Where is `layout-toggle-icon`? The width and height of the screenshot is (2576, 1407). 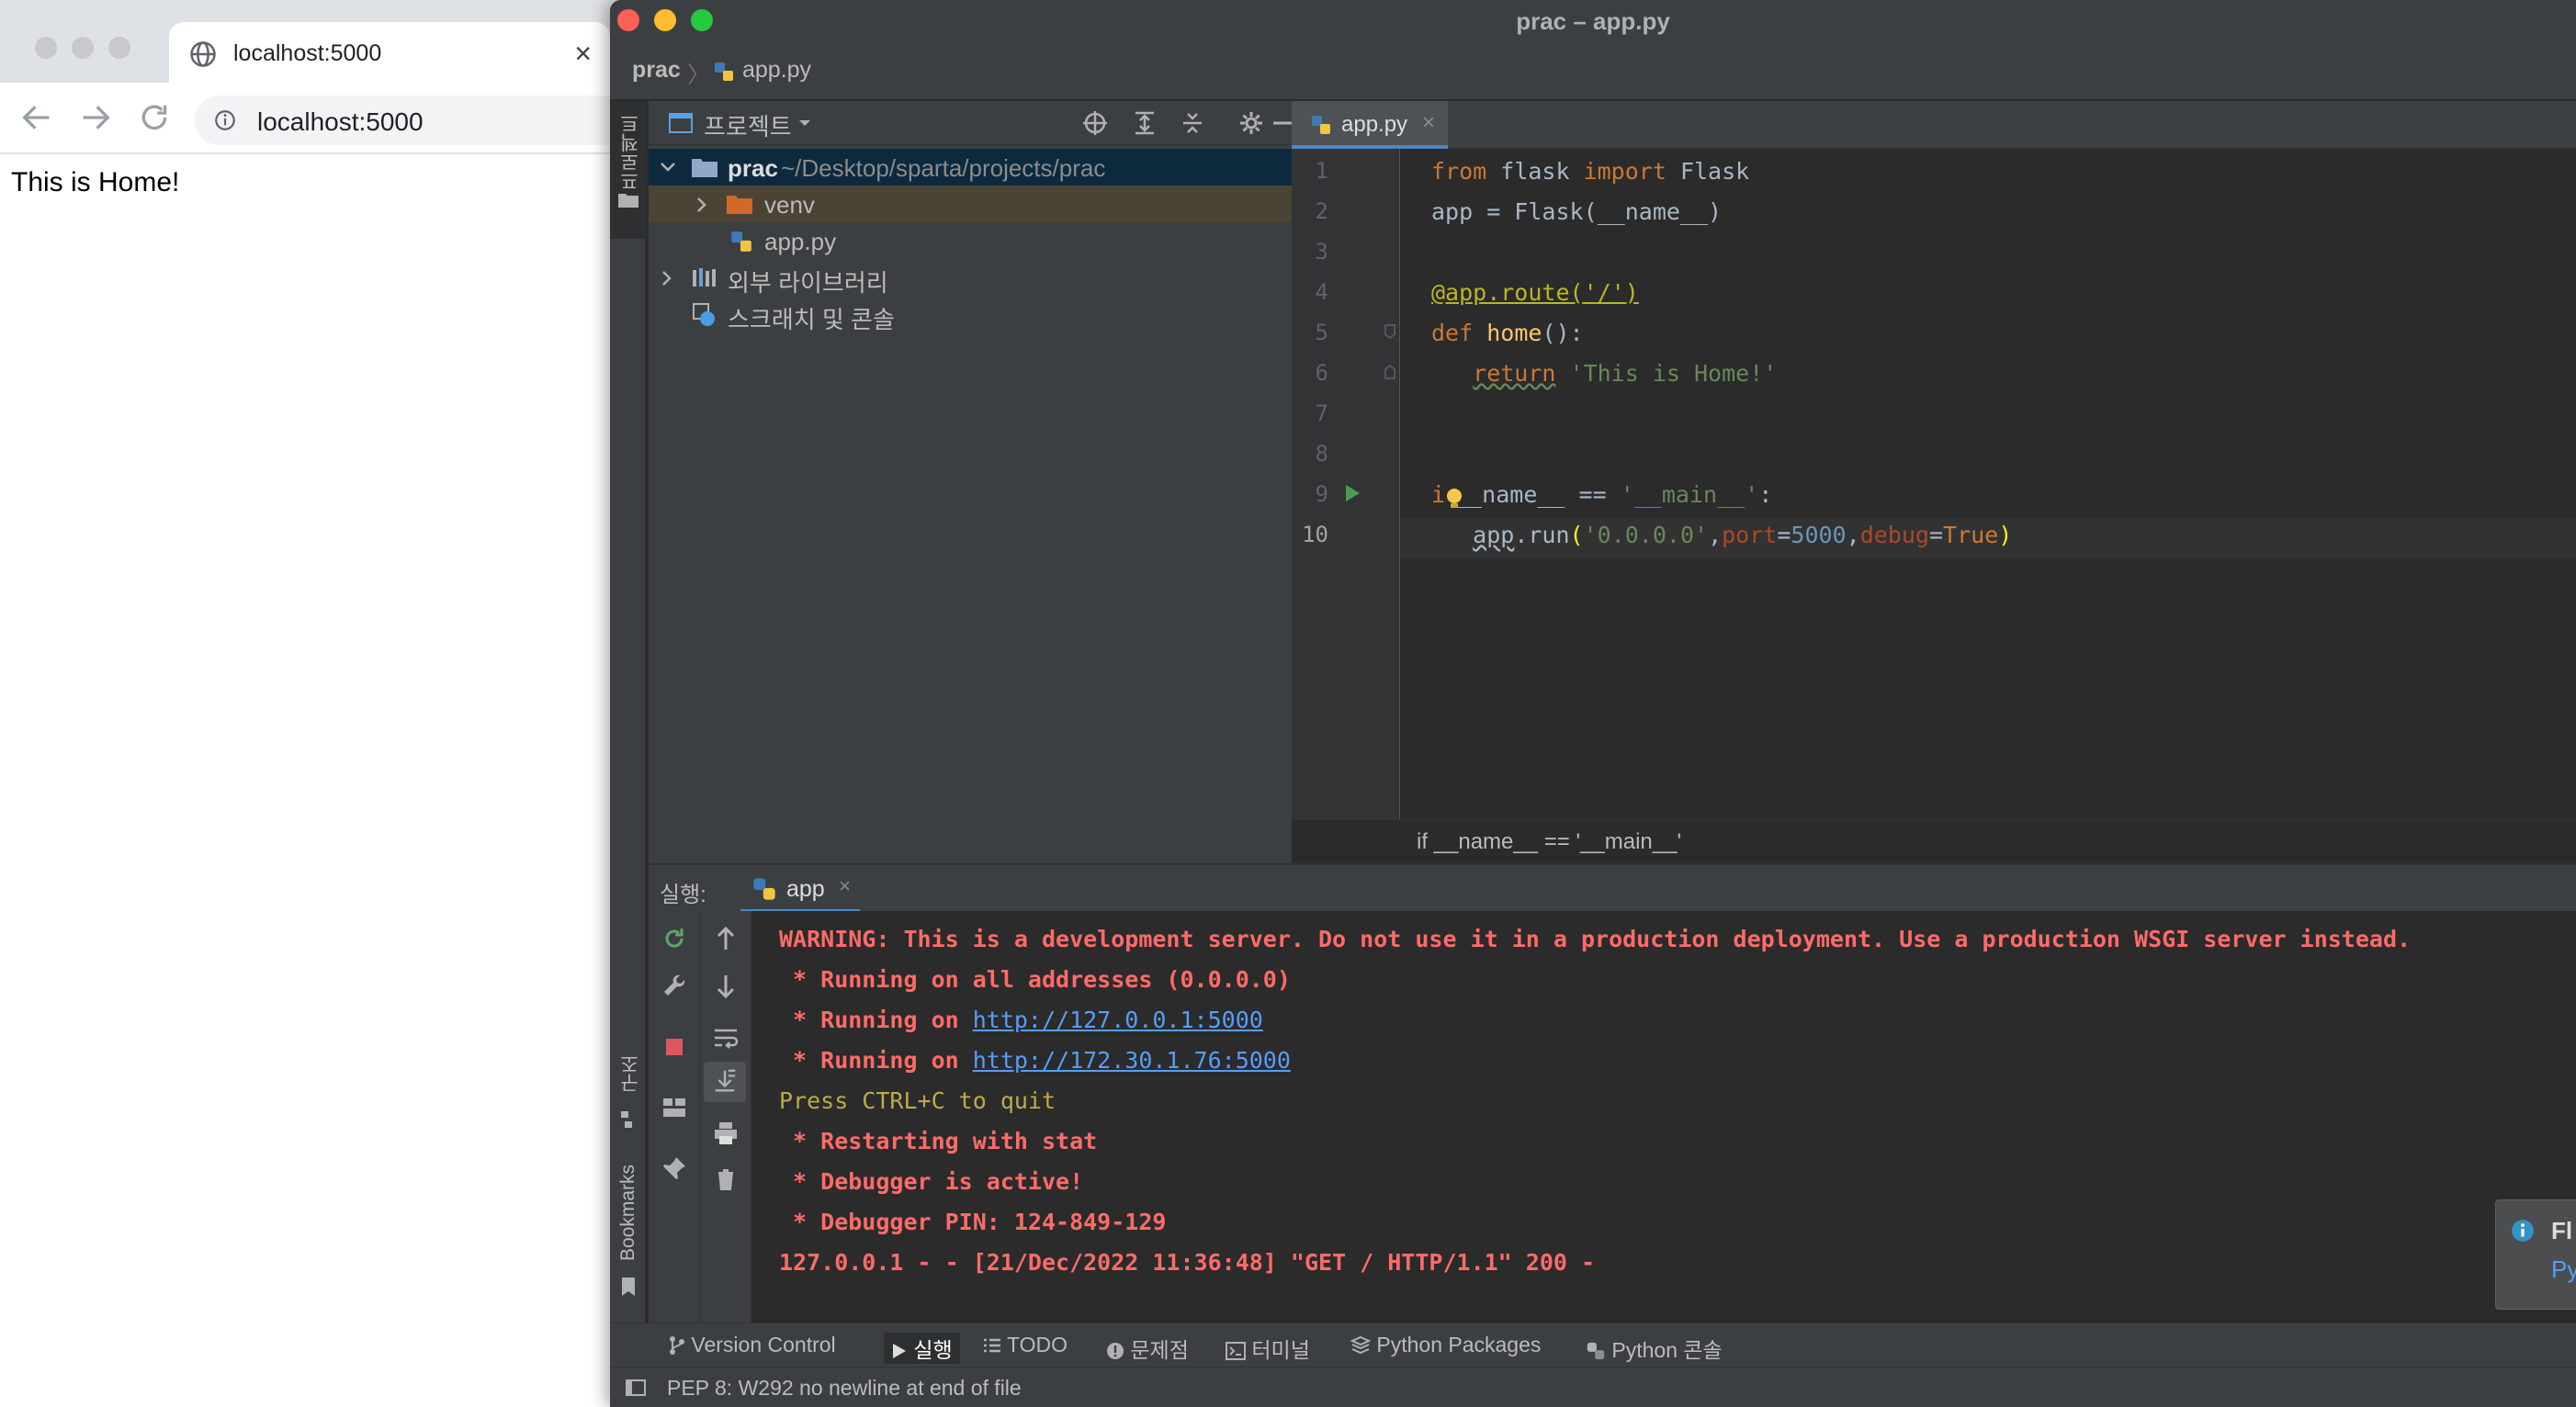 layout-toggle-icon is located at coordinates (636, 1388).